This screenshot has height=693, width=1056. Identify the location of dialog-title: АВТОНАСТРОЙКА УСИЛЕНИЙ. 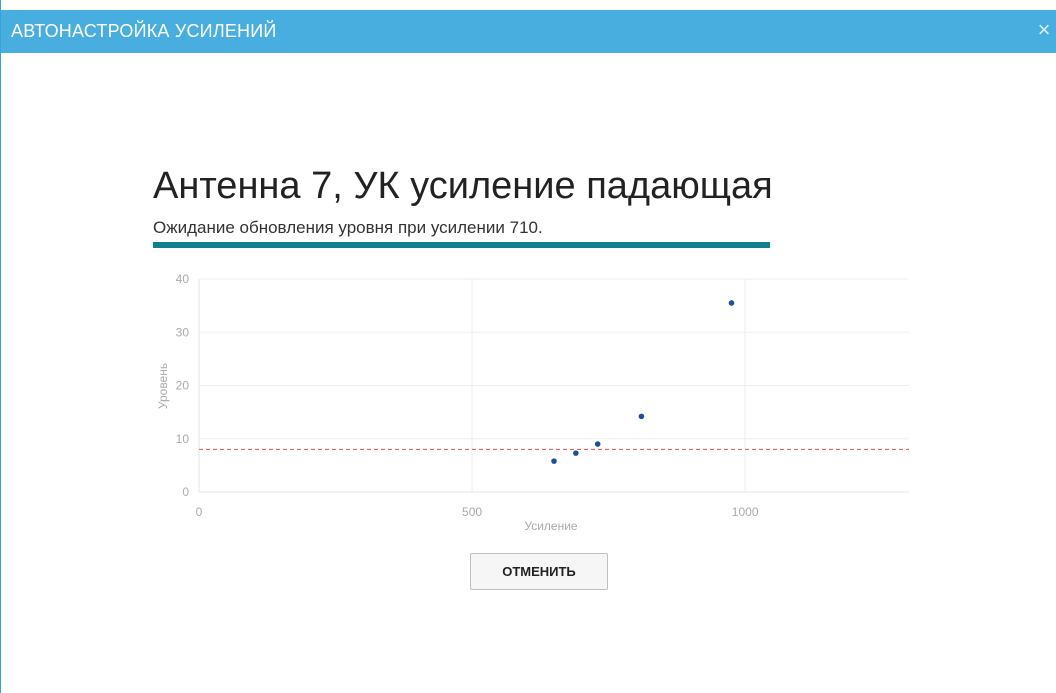
(144, 31).